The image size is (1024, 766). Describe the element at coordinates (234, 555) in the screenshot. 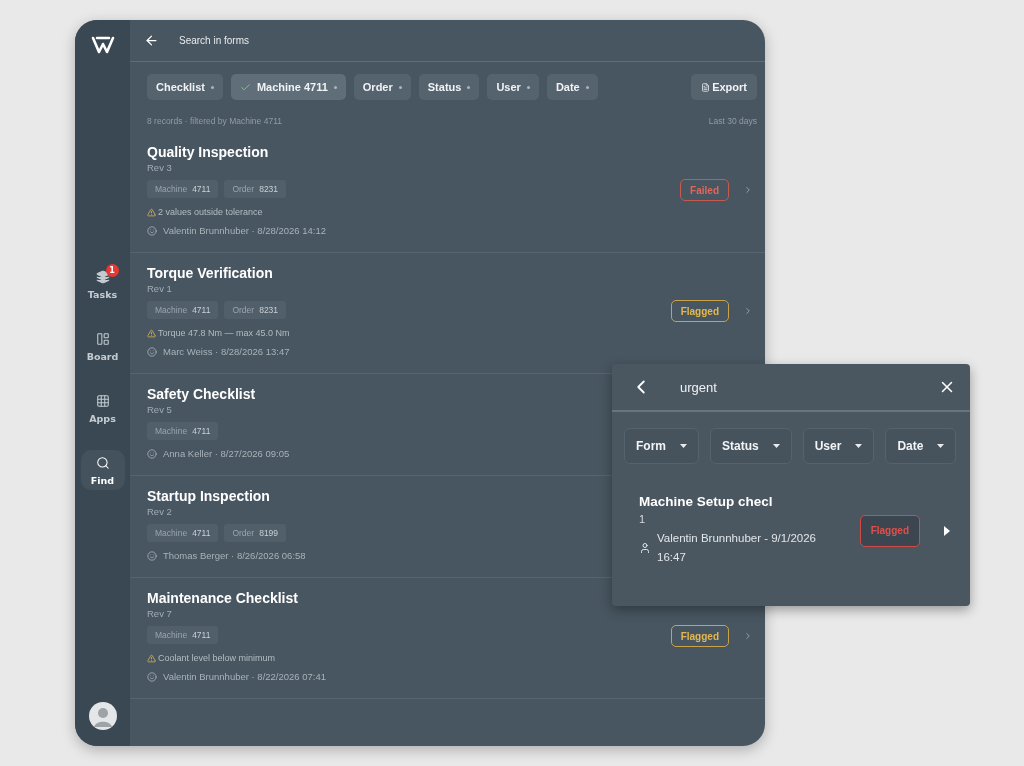

I see `record-meta: Thomas Berger · 8/26/2026 06:58` at that location.